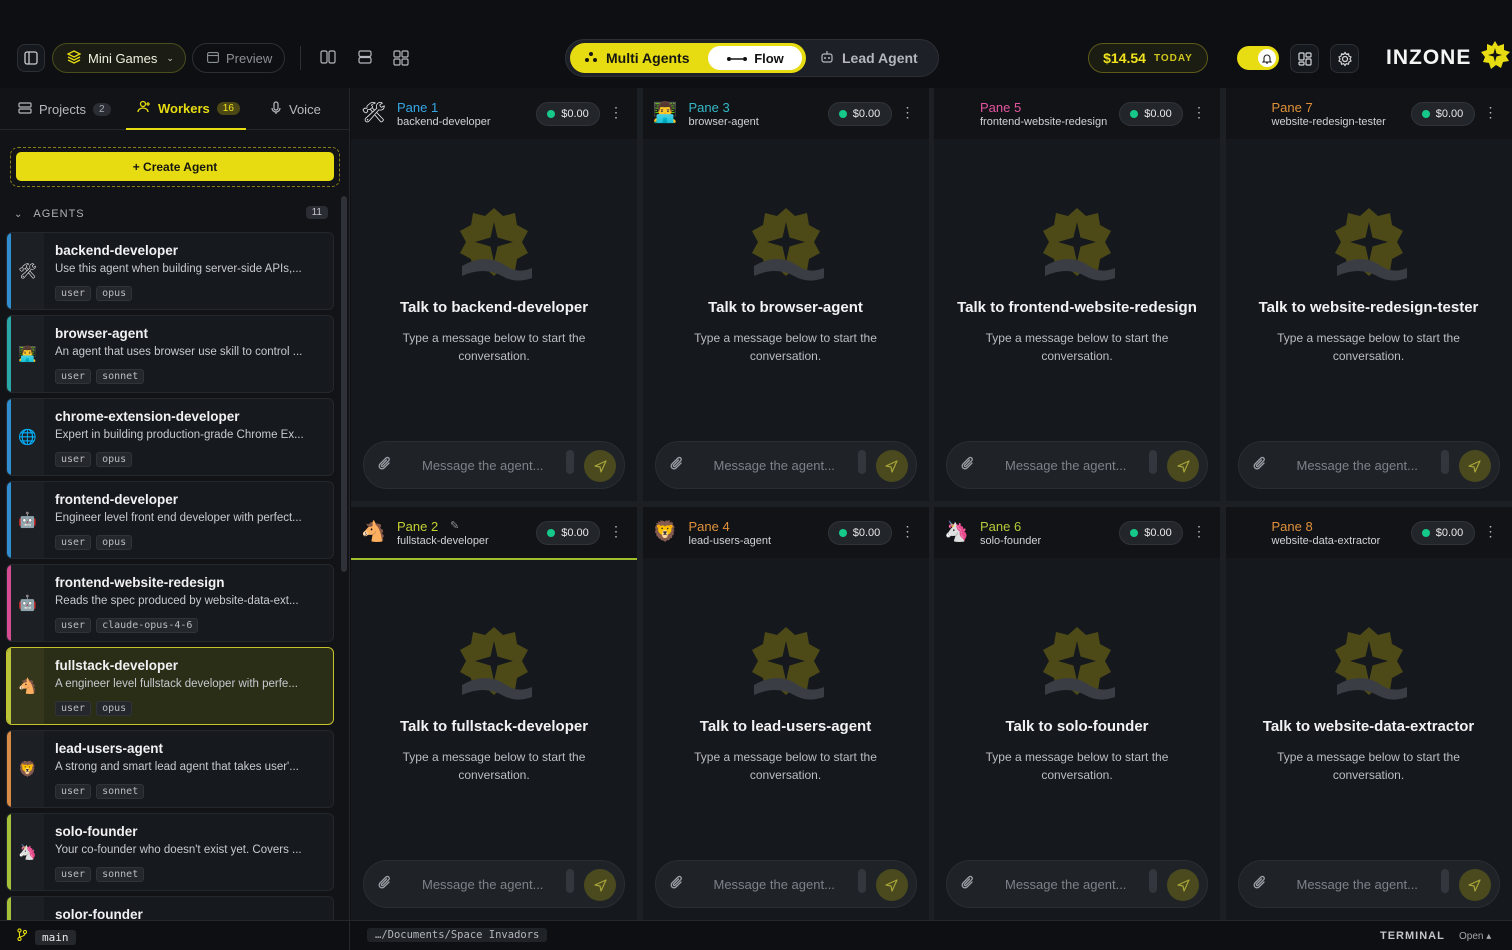 This screenshot has width=1512, height=950. Describe the element at coordinates (494, 307) in the screenshot. I see `pane-talk-heading: Talk to backend-developer` at that location.